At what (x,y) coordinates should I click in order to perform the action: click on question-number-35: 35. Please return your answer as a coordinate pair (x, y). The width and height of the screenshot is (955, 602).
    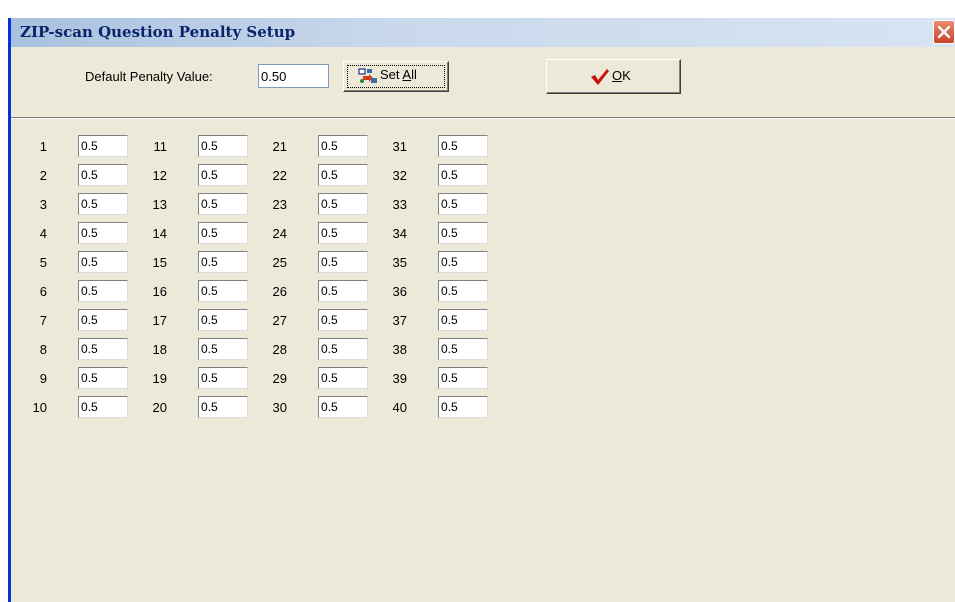
    Looking at the image, I should click on (399, 262).